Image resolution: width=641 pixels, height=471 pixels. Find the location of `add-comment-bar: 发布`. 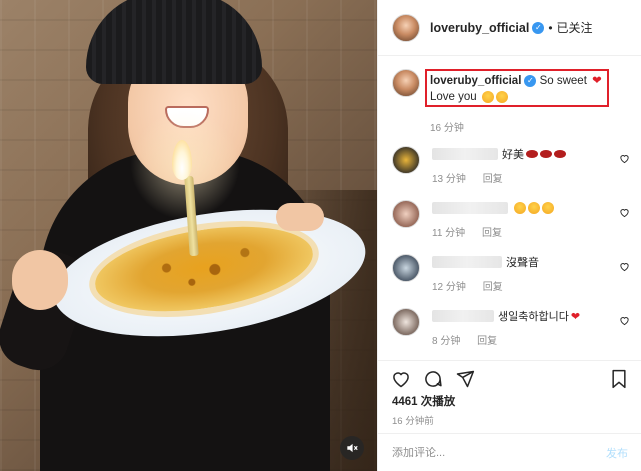

add-comment-bar: 发布 is located at coordinates (509, 452).